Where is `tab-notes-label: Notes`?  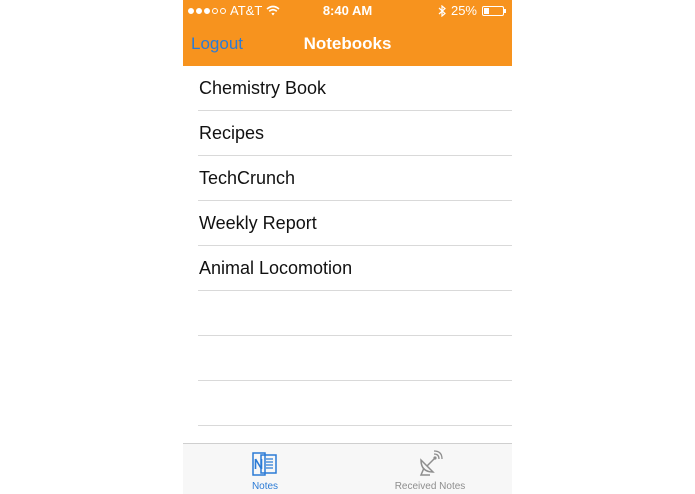
tab-notes-label: Notes is located at coordinates (265, 486).